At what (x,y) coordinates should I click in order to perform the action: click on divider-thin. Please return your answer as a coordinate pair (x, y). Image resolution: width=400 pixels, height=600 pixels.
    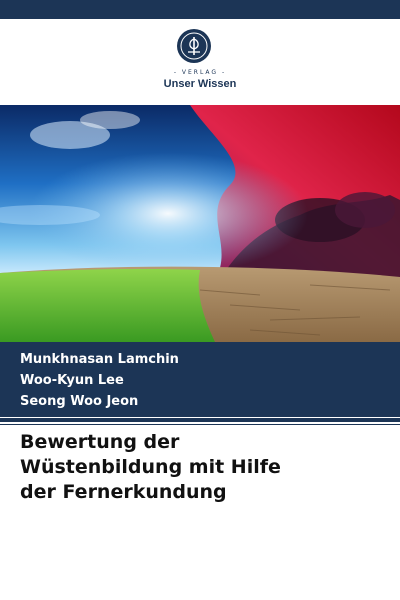
    Looking at the image, I should click on (200, 424).